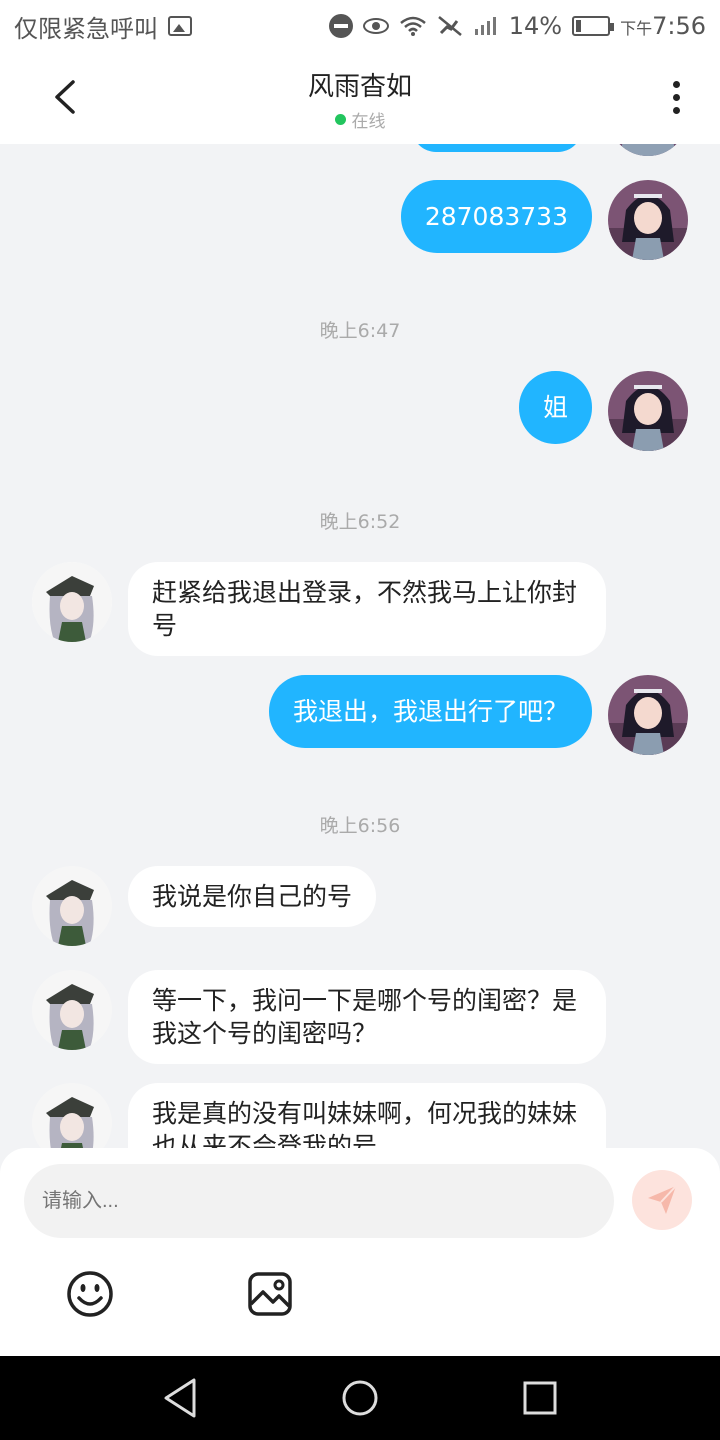 The width and height of the screenshot is (720, 1440). I want to click on title-box: 风雨杳如 在线, so click(360, 99).